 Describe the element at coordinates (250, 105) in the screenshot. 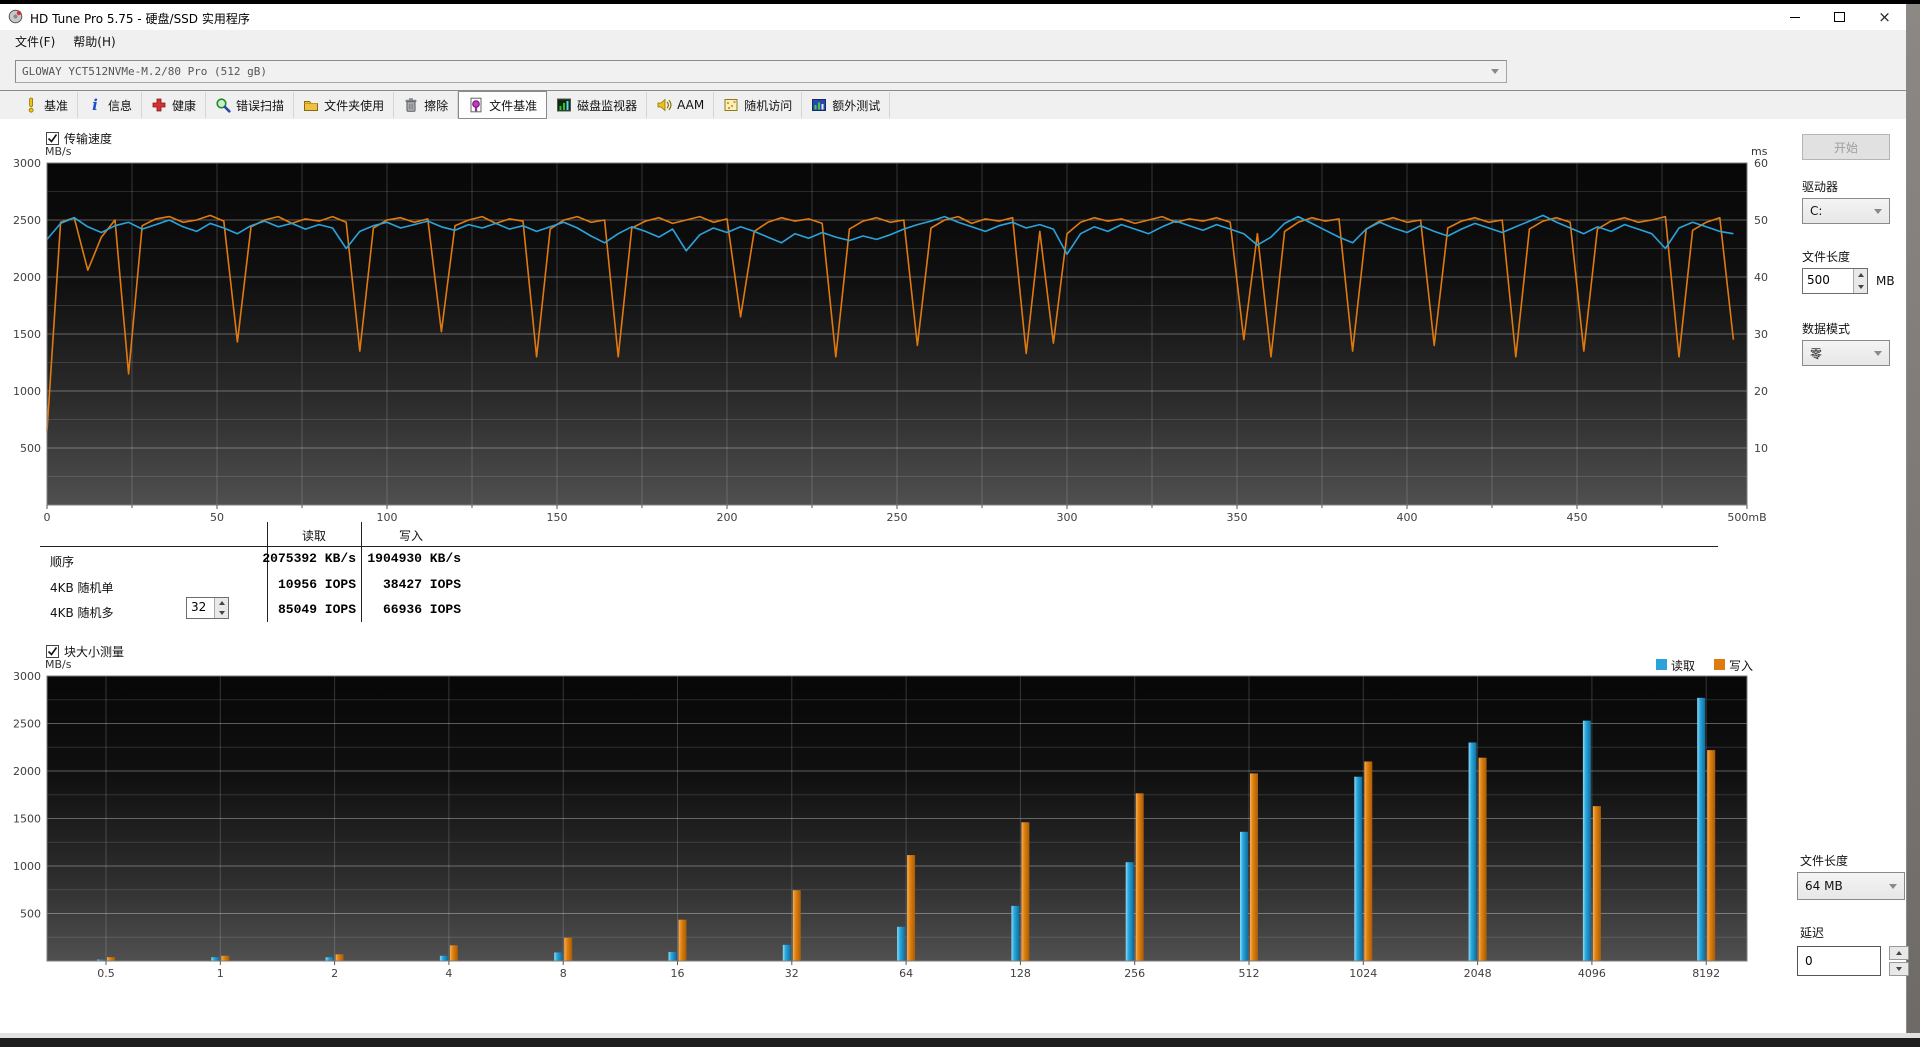

I see `tab-error-scan: 错误扫描` at that location.